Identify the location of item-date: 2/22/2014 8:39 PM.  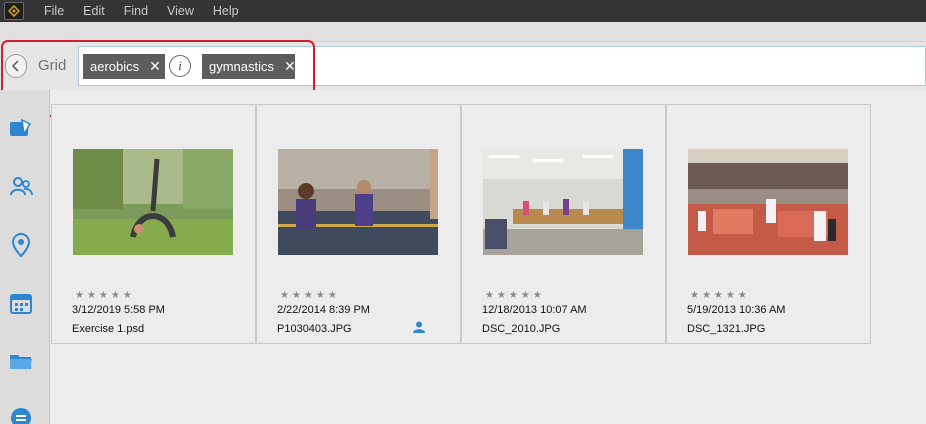
(323, 310).